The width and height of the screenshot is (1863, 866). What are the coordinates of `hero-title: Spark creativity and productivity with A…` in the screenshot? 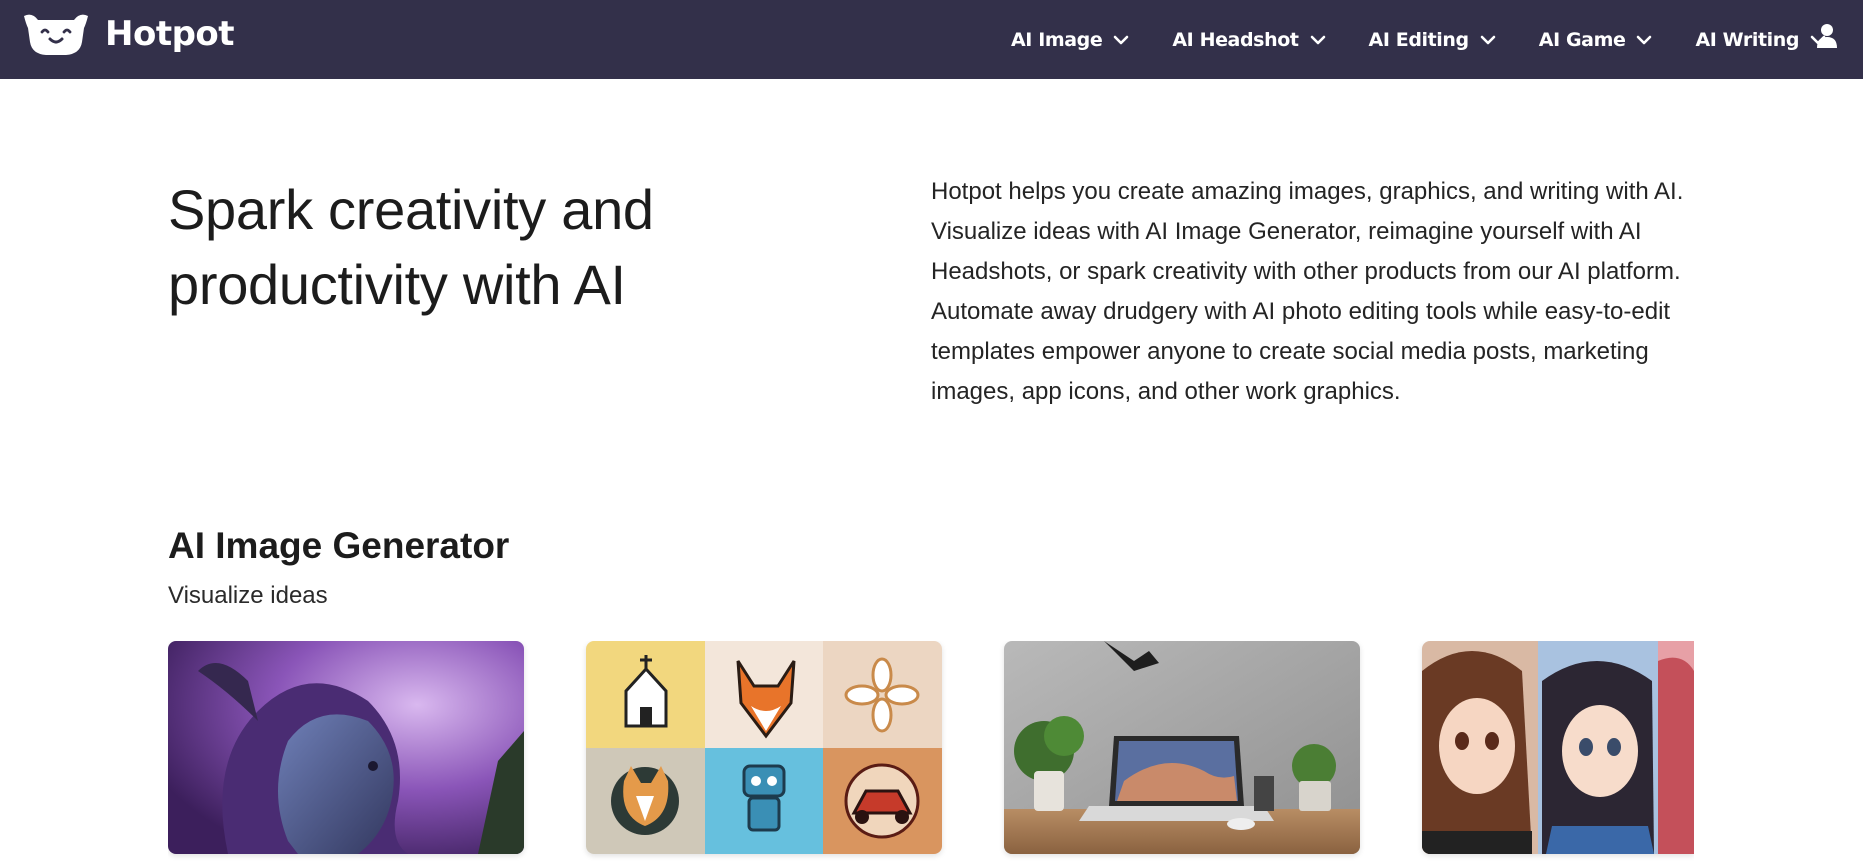 It's located at (411, 247).